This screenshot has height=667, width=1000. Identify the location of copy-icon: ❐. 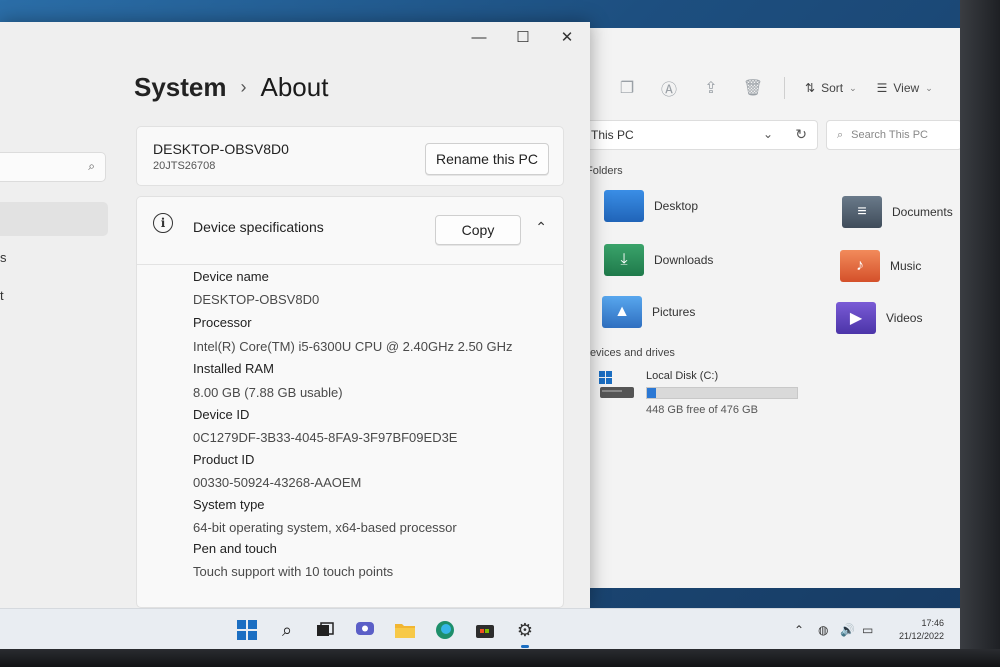
(627, 88).